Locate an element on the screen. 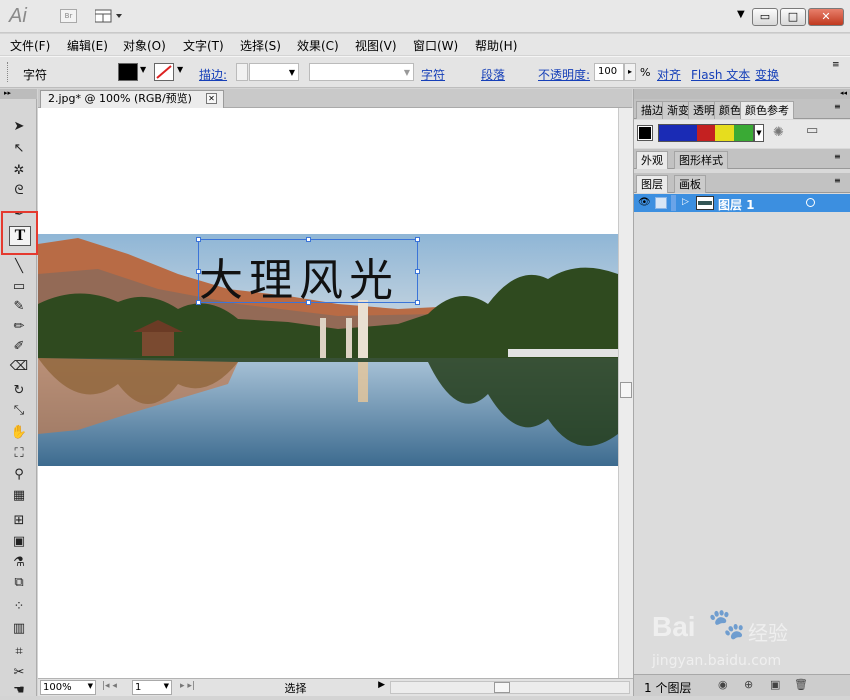 The height and width of the screenshot is (700, 850). page-dropdown: 1 ▼ is located at coordinates (152, 687).